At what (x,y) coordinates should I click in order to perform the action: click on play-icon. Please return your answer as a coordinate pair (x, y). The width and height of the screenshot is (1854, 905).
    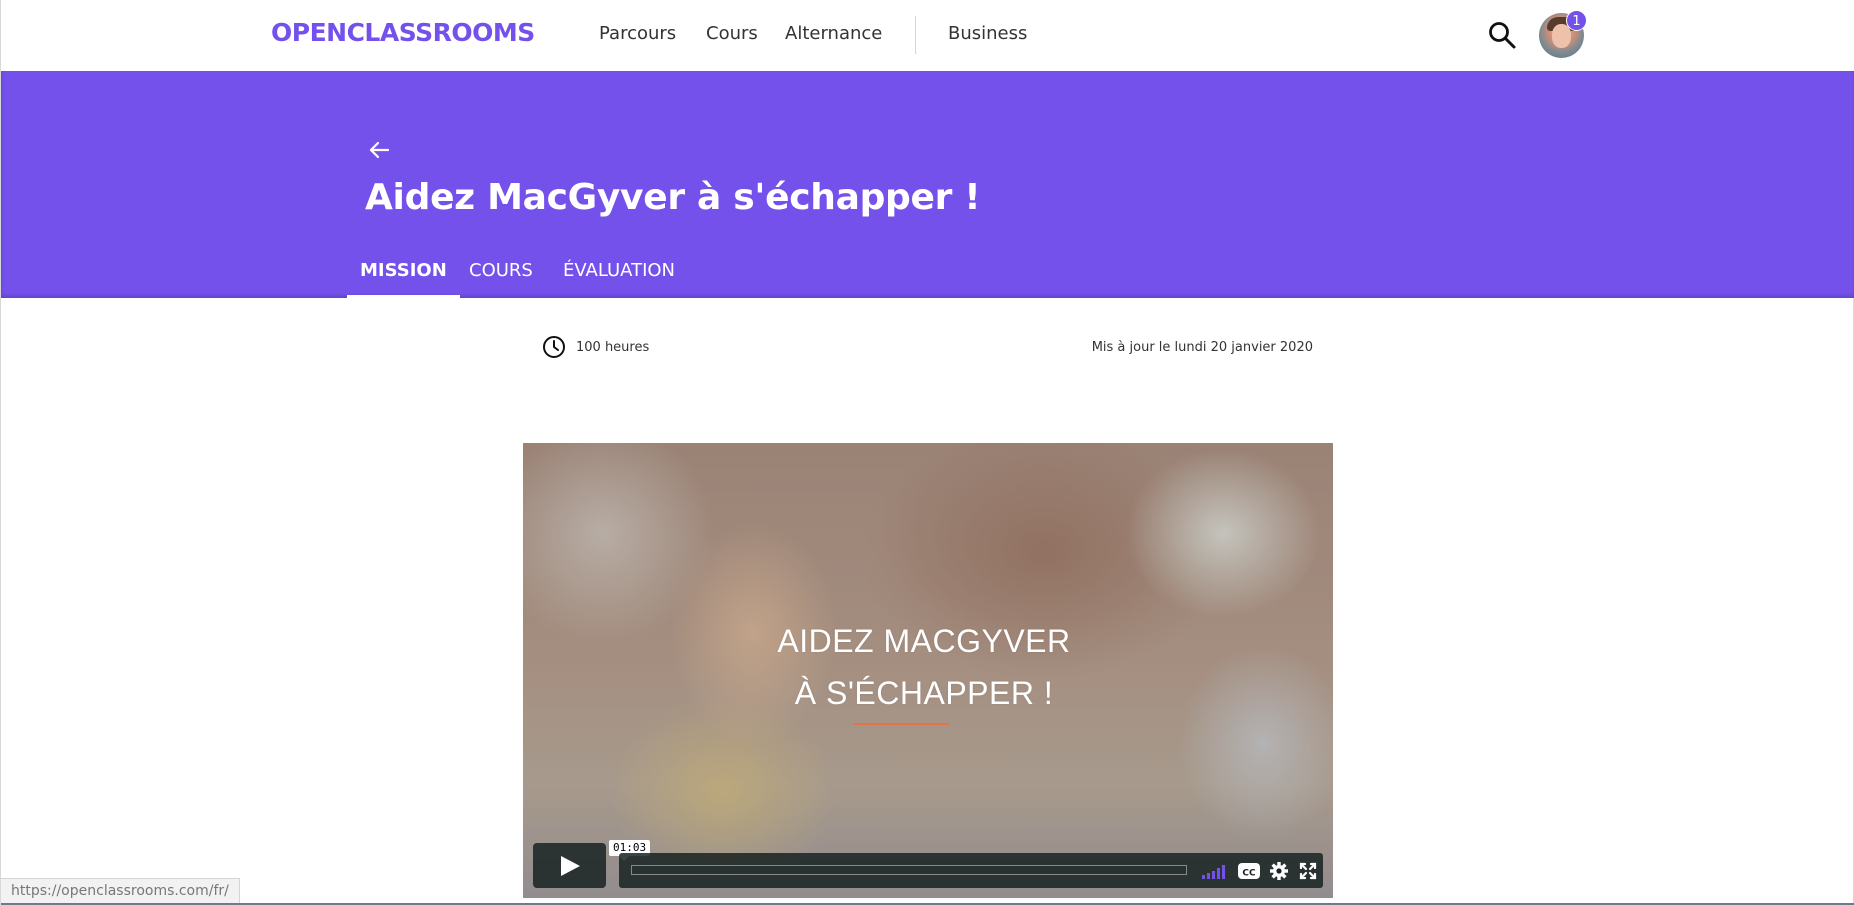
    Looking at the image, I should click on (570, 866).